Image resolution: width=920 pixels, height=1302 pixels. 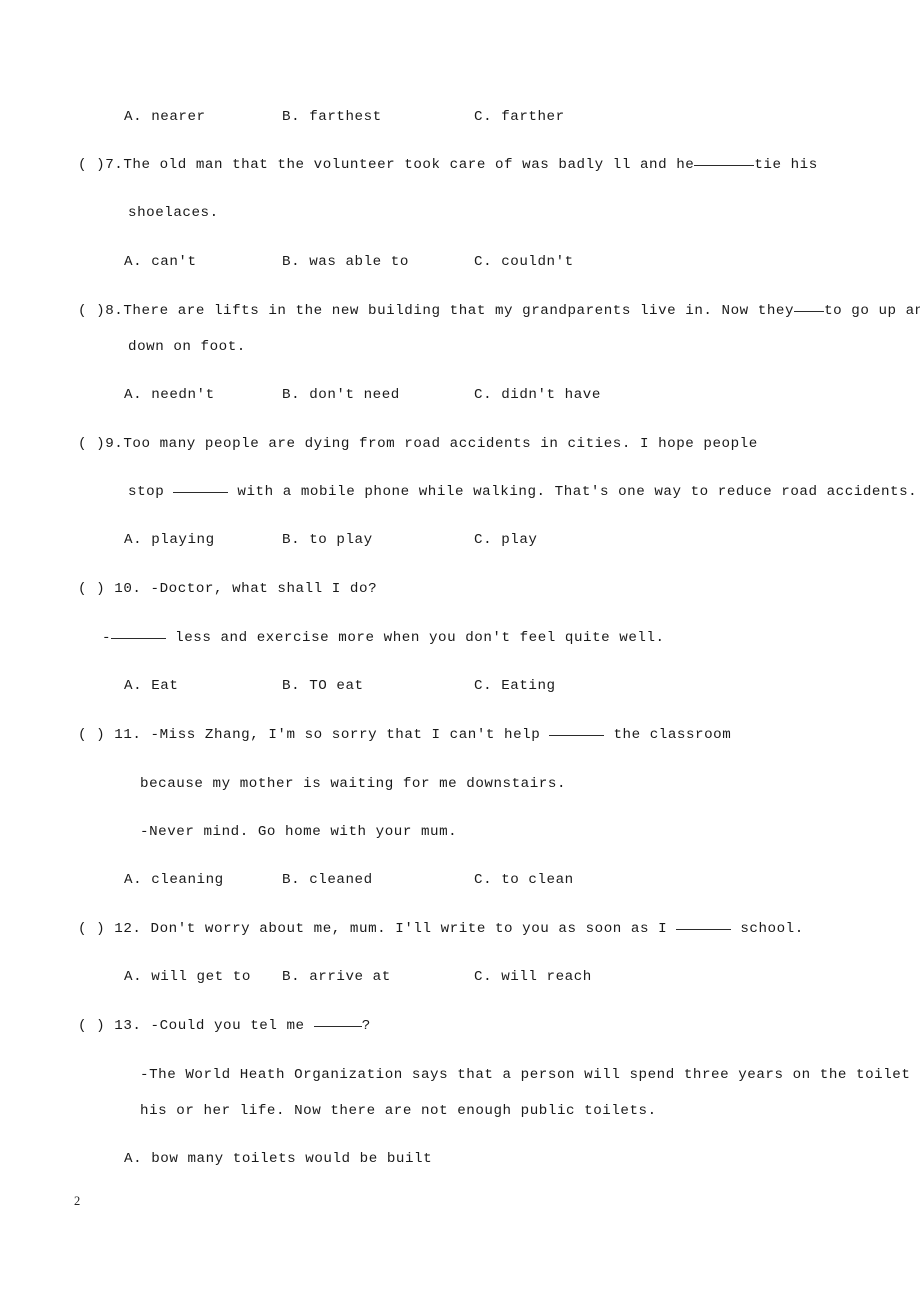 I want to click on question-8-blank, so click(x=809, y=311).